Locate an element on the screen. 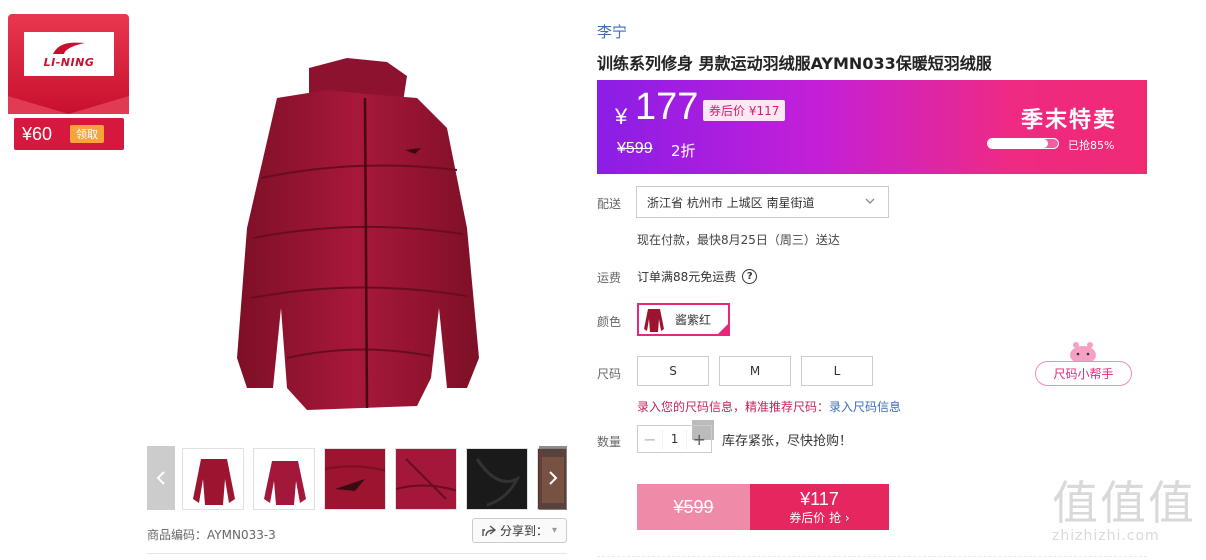  price-banner: ¥ 177 券后价 ¥117 ¥599 2折 季末特卖 已抢85% is located at coordinates (872, 127).